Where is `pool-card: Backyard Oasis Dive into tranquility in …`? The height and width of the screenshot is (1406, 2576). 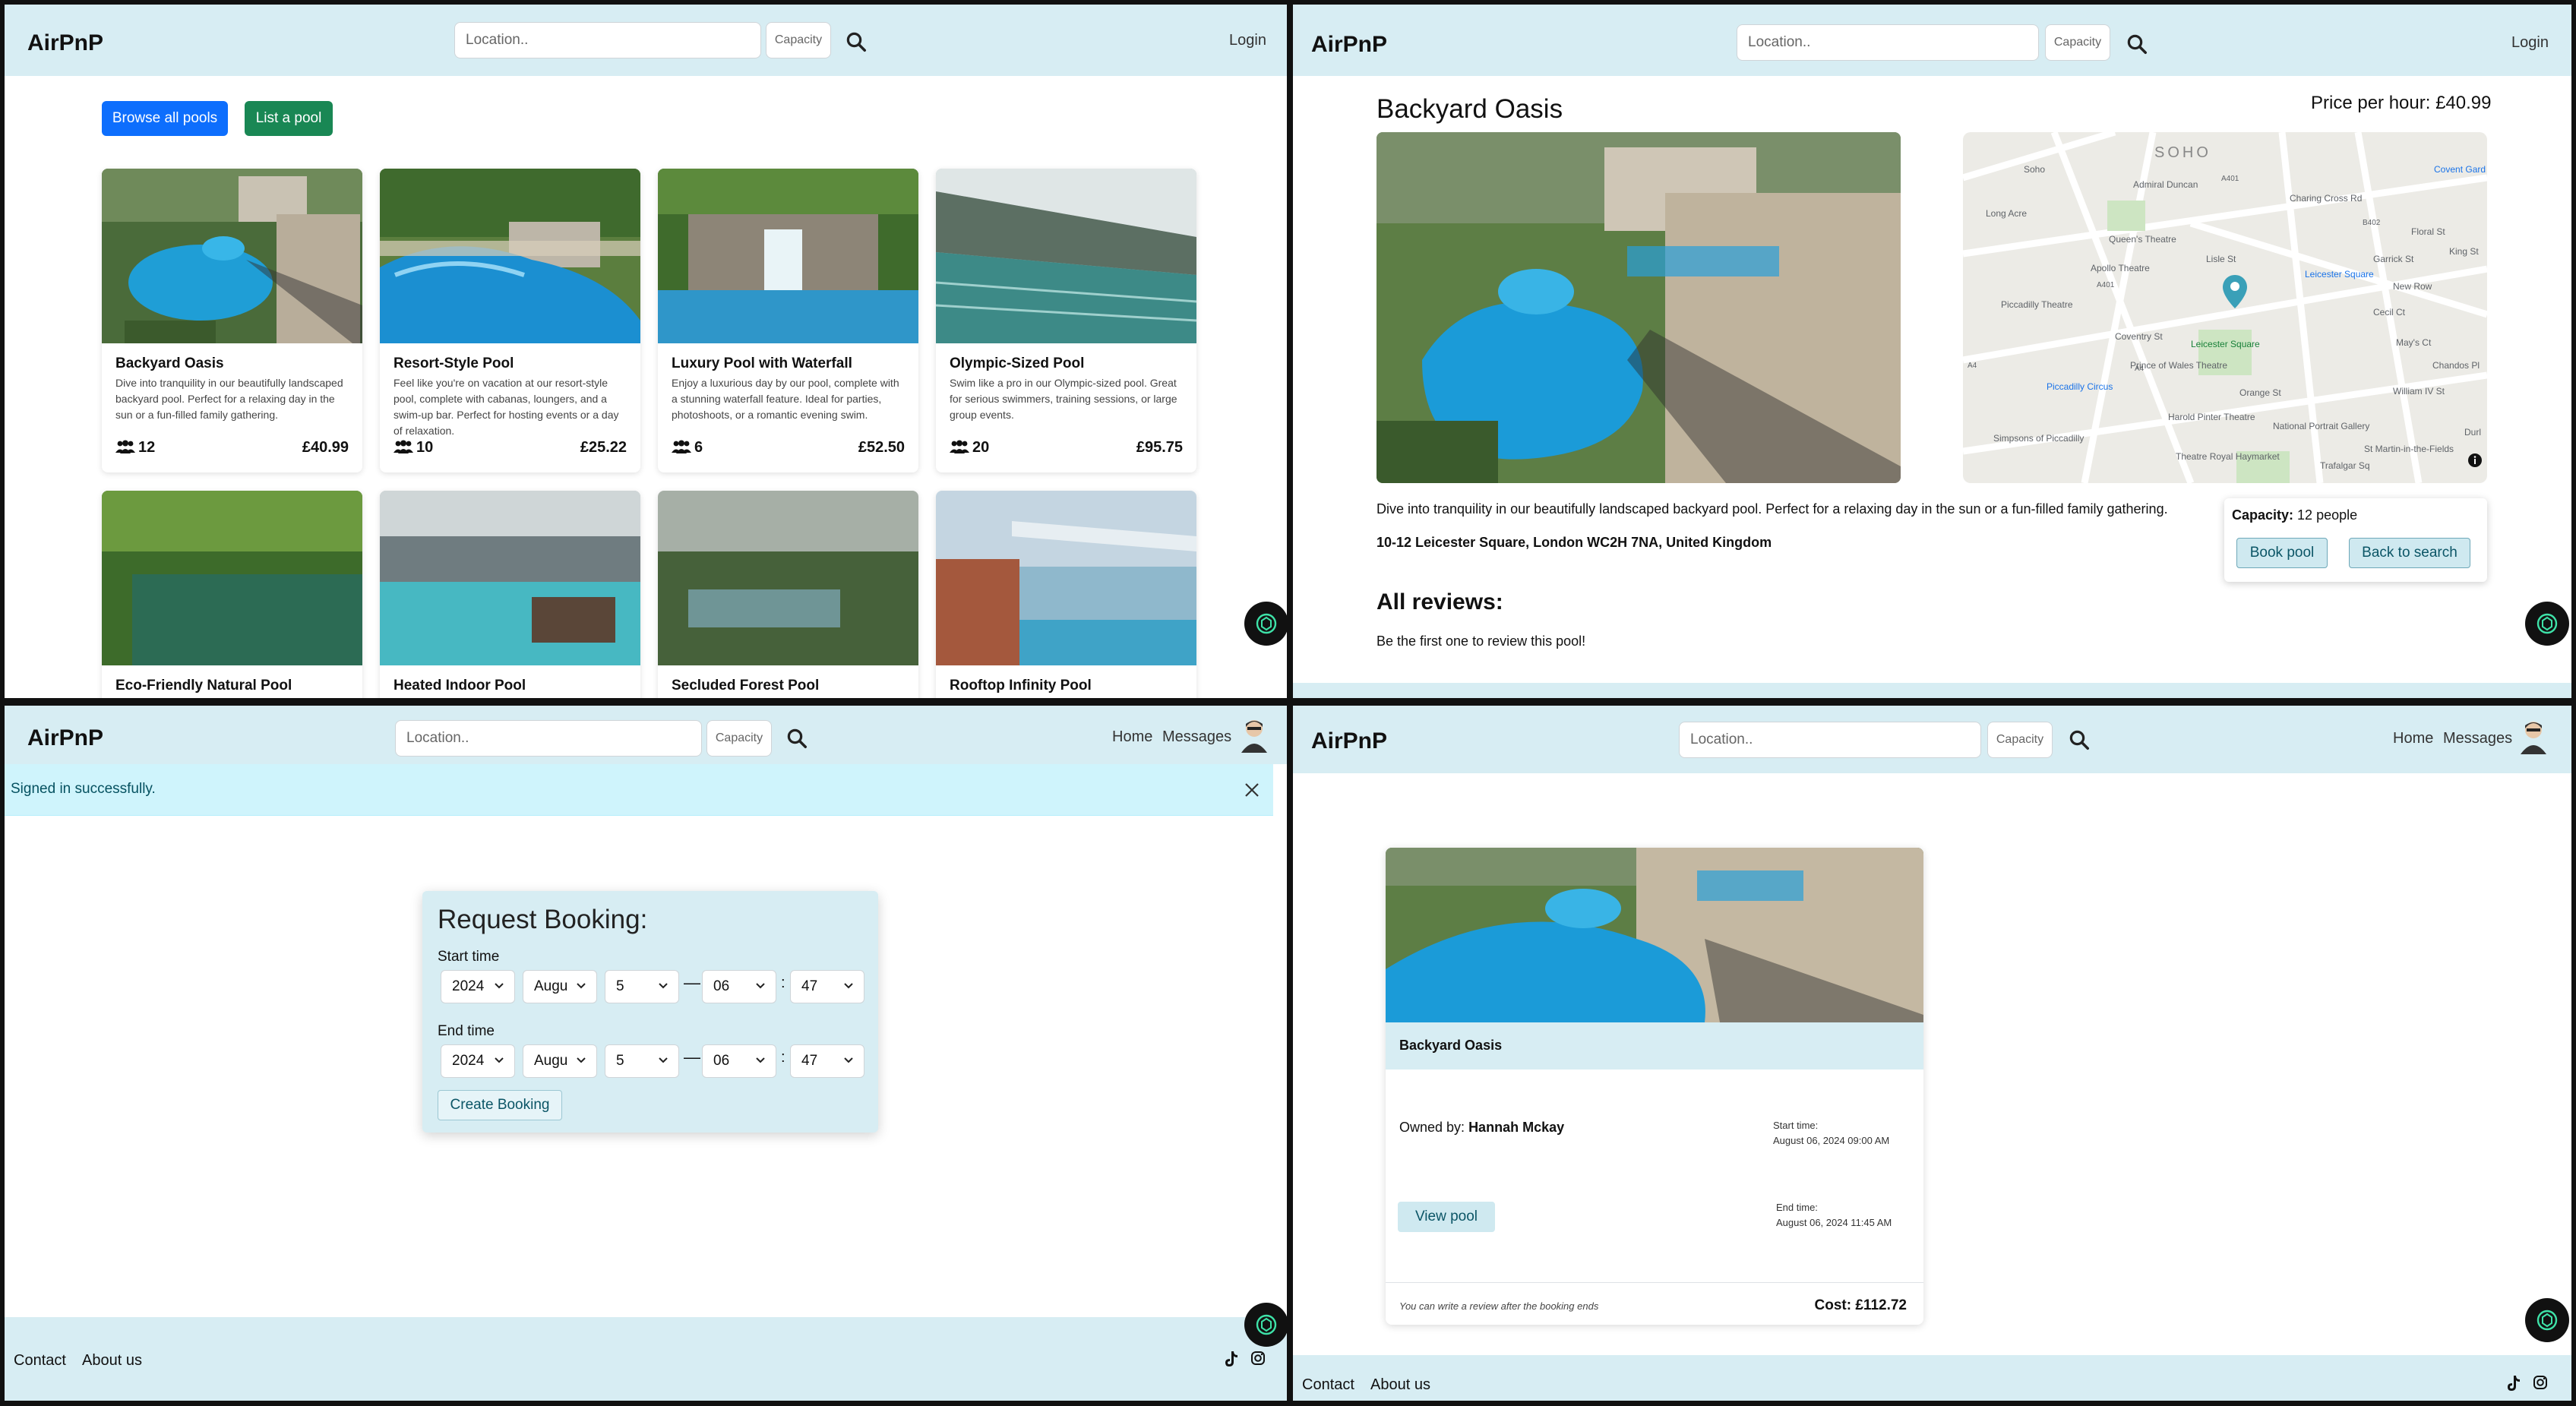
pool-card: Backyard Oasis Dive into tranquility in … is located at coordinates (232, 320).